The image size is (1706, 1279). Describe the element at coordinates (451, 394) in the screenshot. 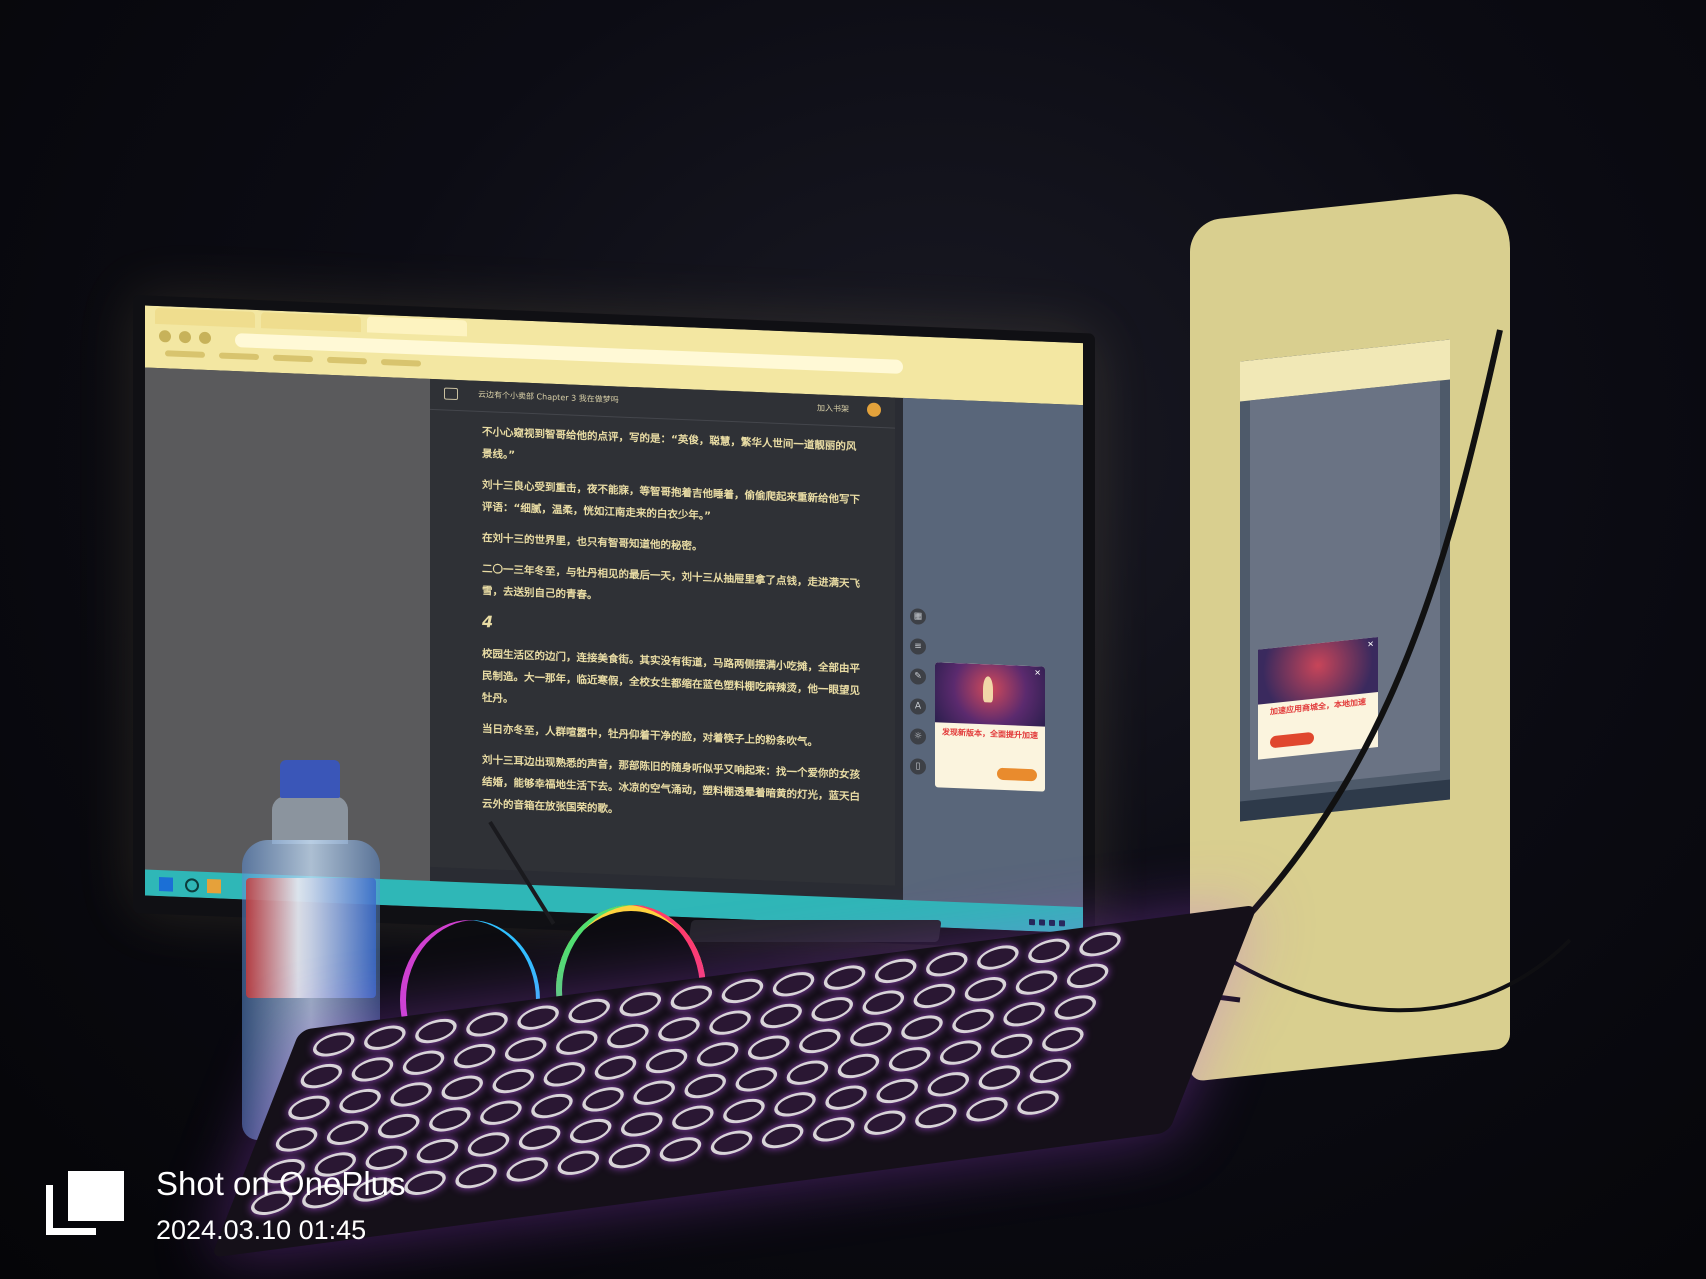

I see `menu-icon` at that location.